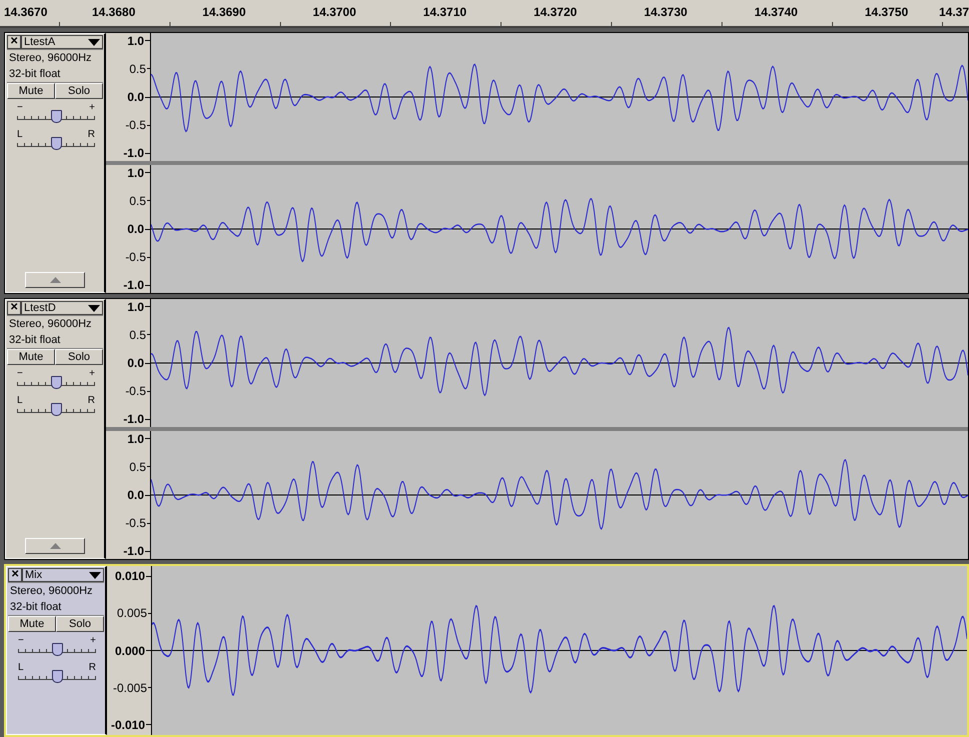 This screenshot has width=969, height=737. I want to click on time-label: 14.3700, so click(335, 11).